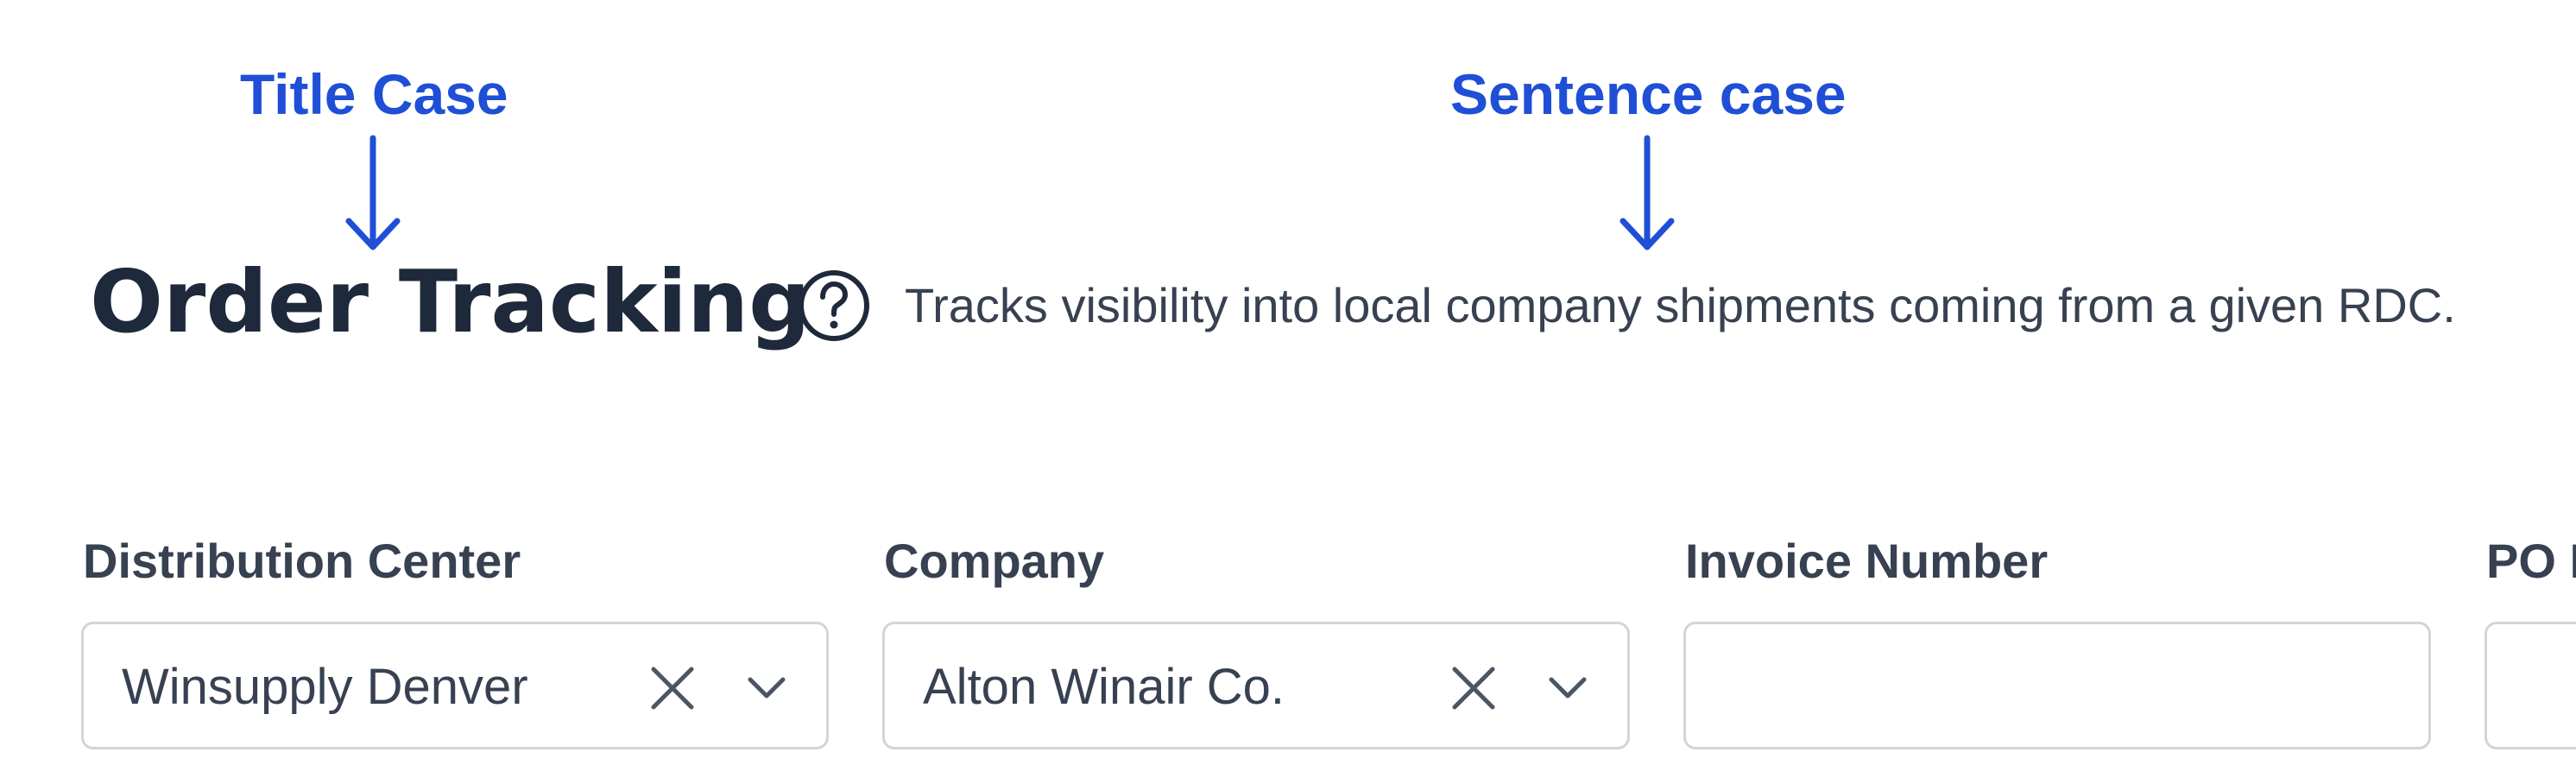  What do you see at coordinates (325, 687) in the screenshot?
I see `distribution-center-value: Winsupply Denver` at bounding box center [325, 687].